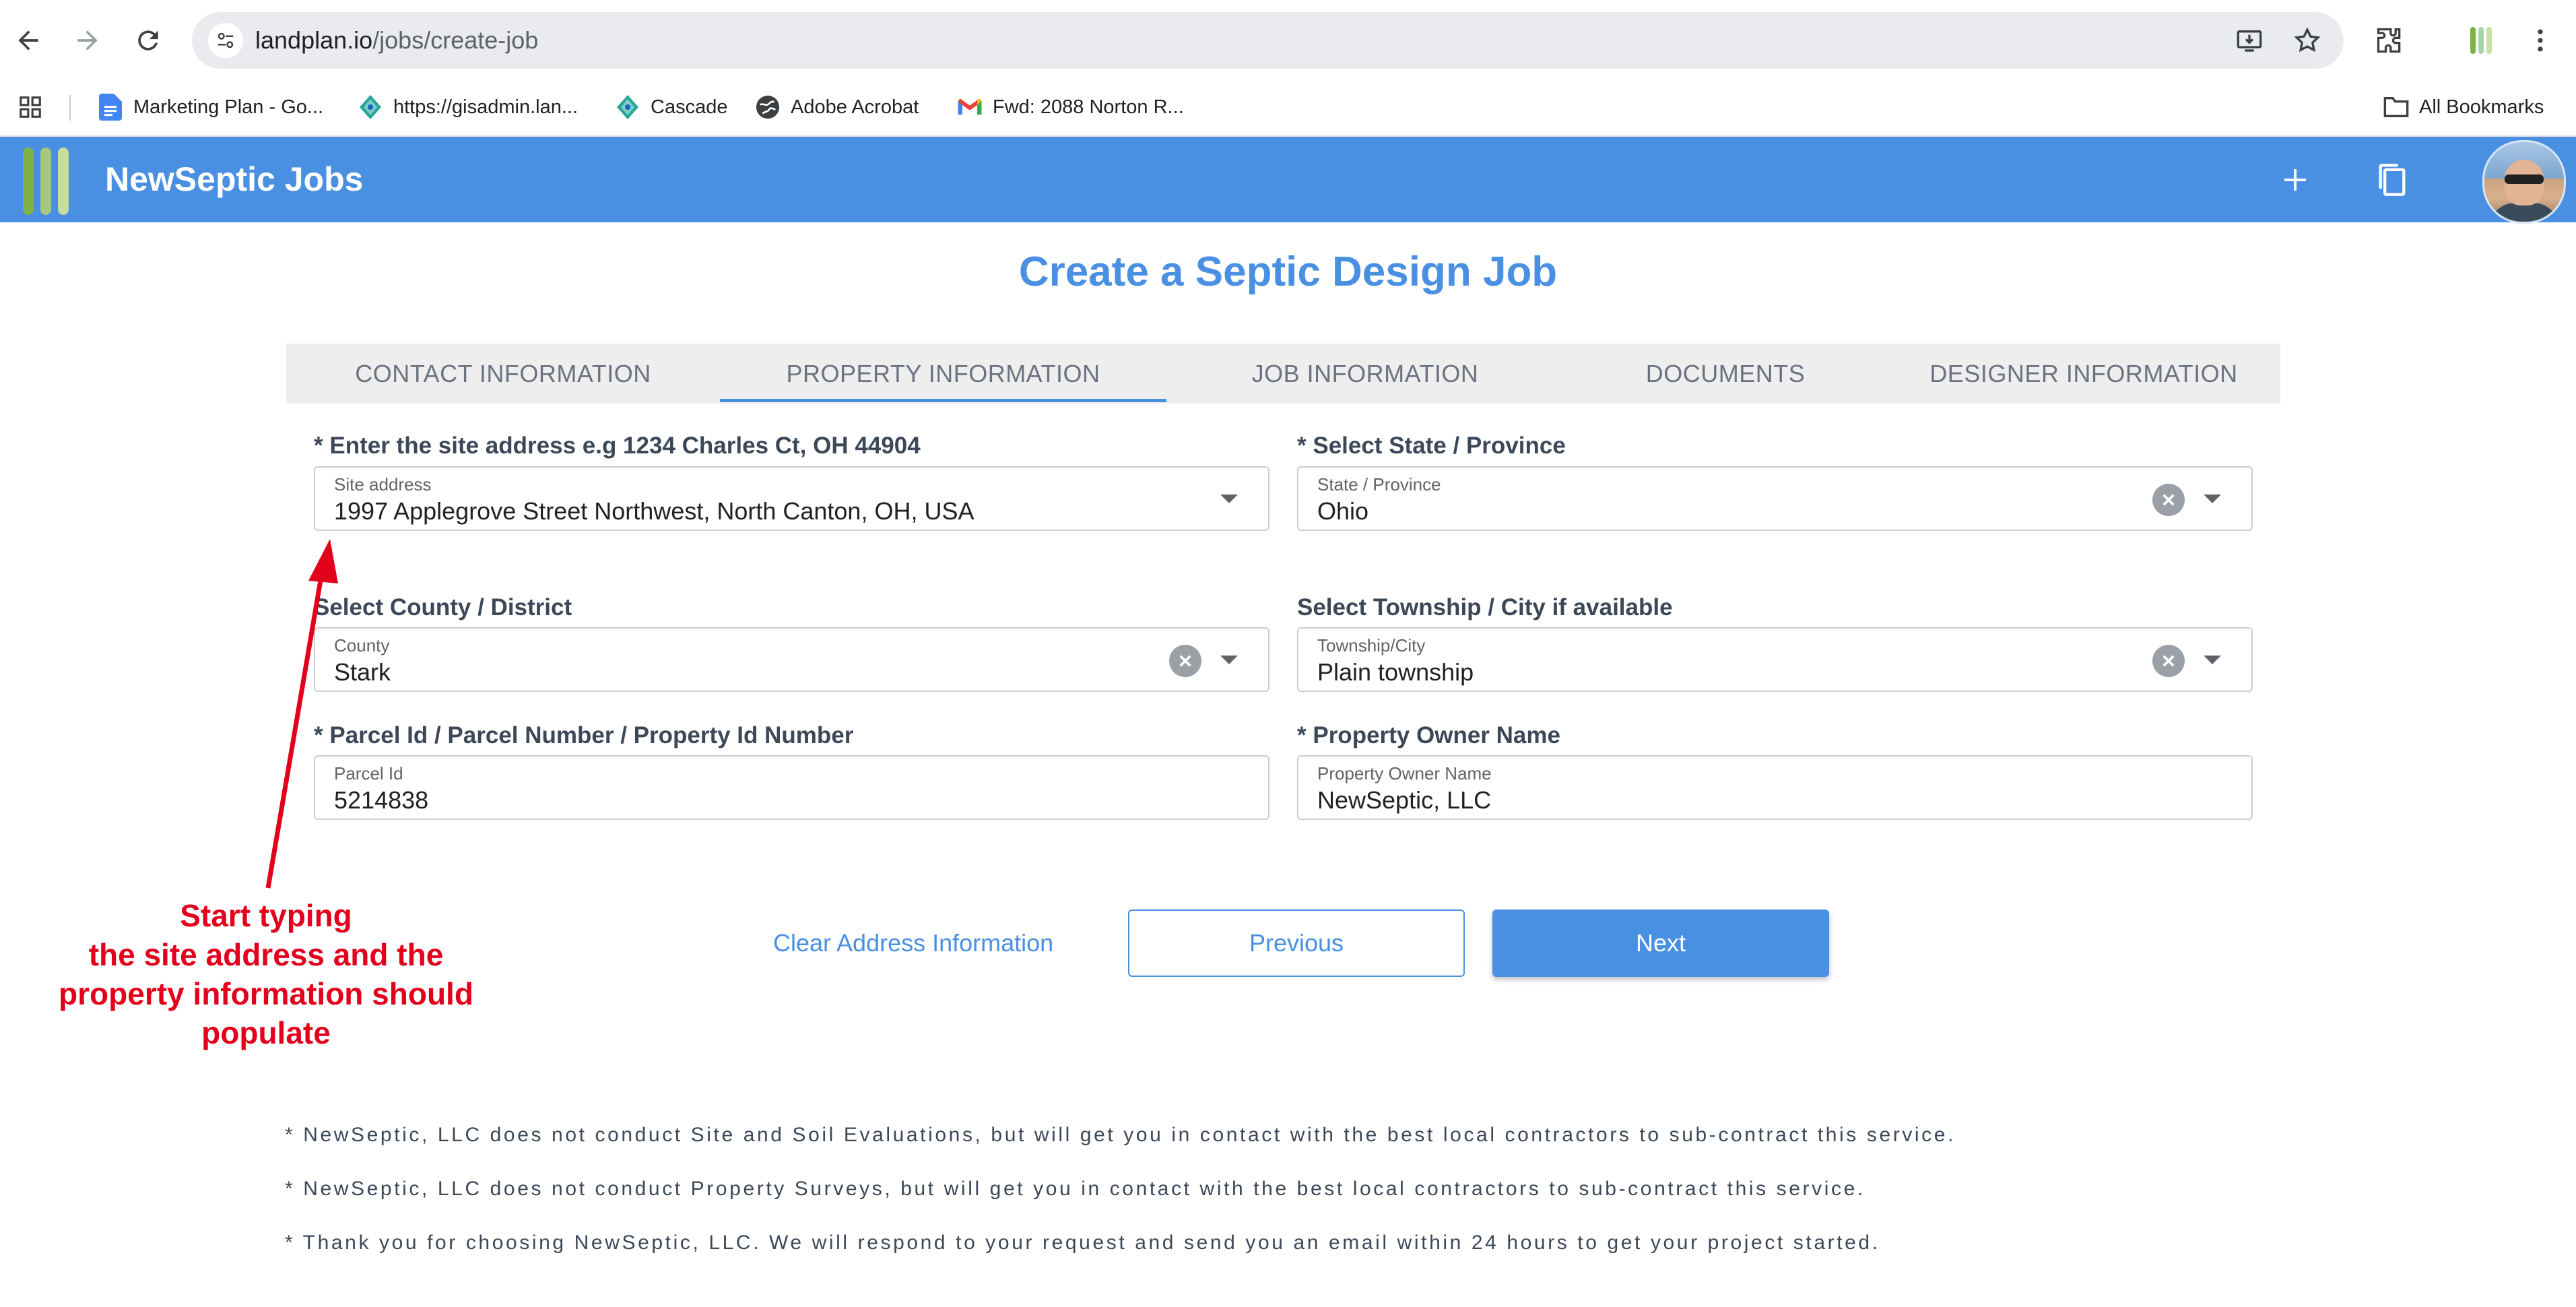  I want to click on next-button: Next, so click(1660, 943).